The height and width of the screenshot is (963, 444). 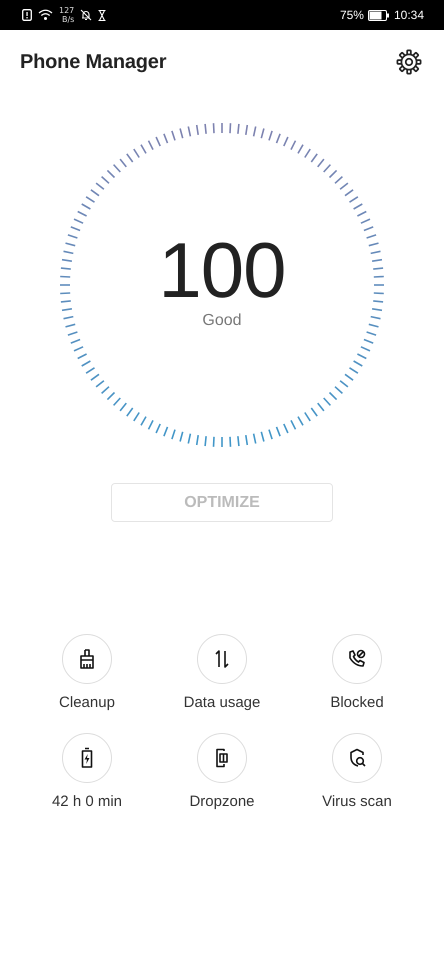 I want to click on score-value: 100, so click(x=222, y=270).